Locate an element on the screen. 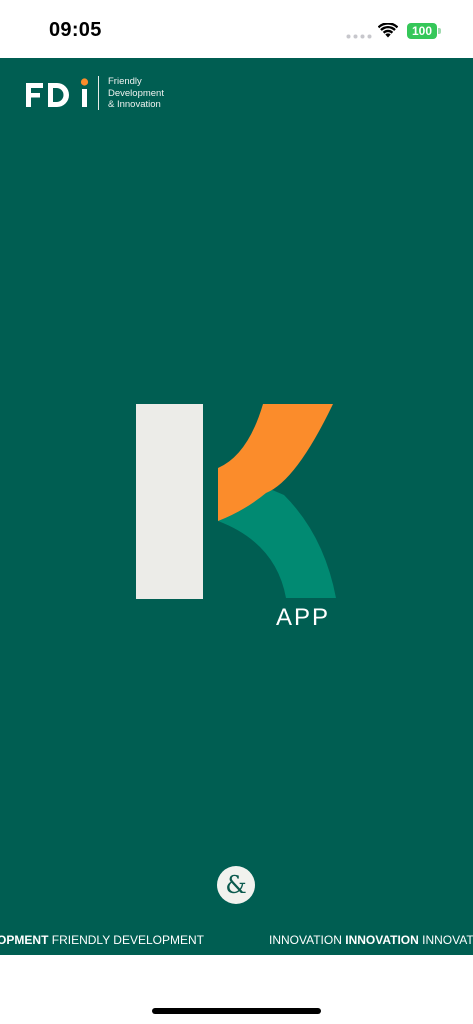 The image size is (473, 1024). marquee-left-text: EVELOPMENT FRIENDLY DEVELOPMENT is located at coordinates (102, 940).